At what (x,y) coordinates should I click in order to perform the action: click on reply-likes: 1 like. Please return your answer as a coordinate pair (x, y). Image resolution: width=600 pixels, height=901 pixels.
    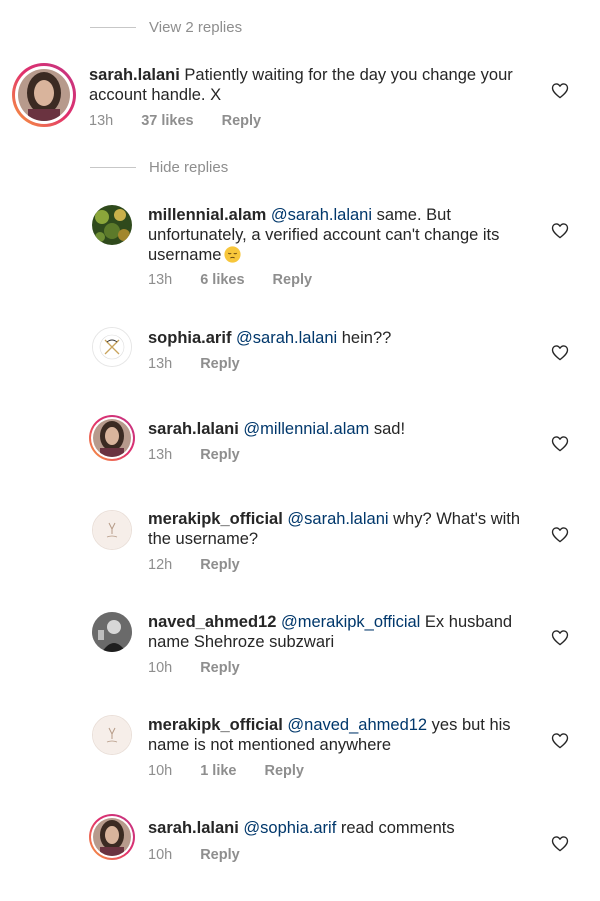
    Looking at the image, I should click on (218, 771).